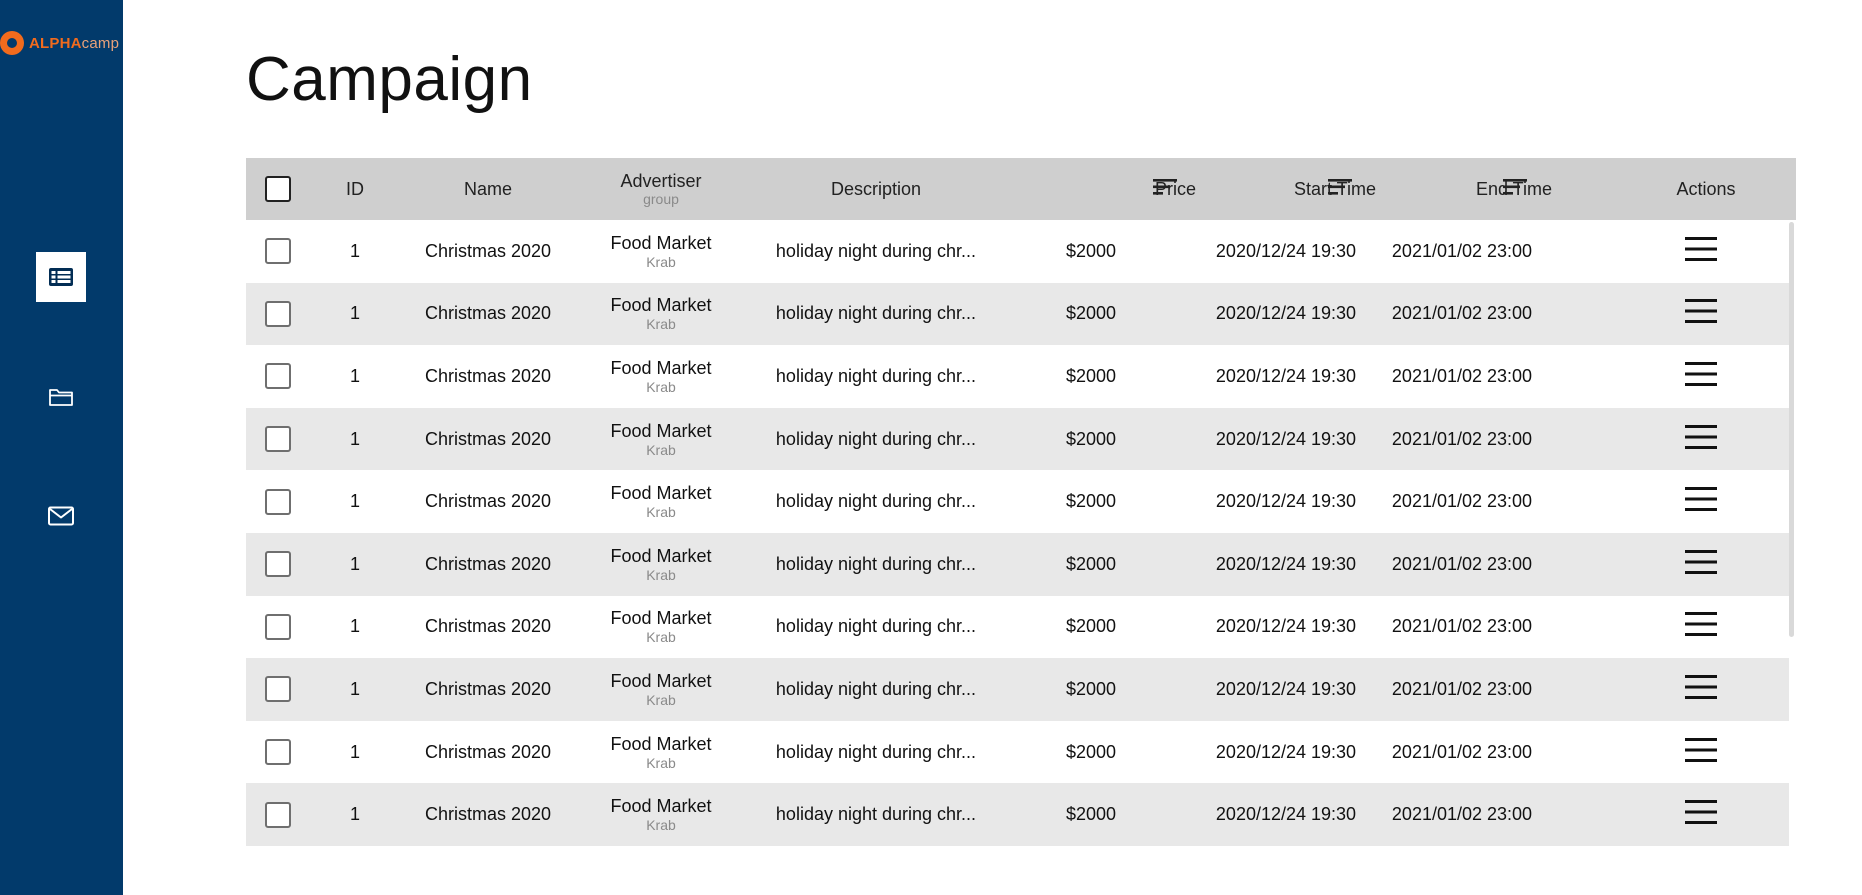  I want to click on alphacamp-logo-icon, so click(12, 43).